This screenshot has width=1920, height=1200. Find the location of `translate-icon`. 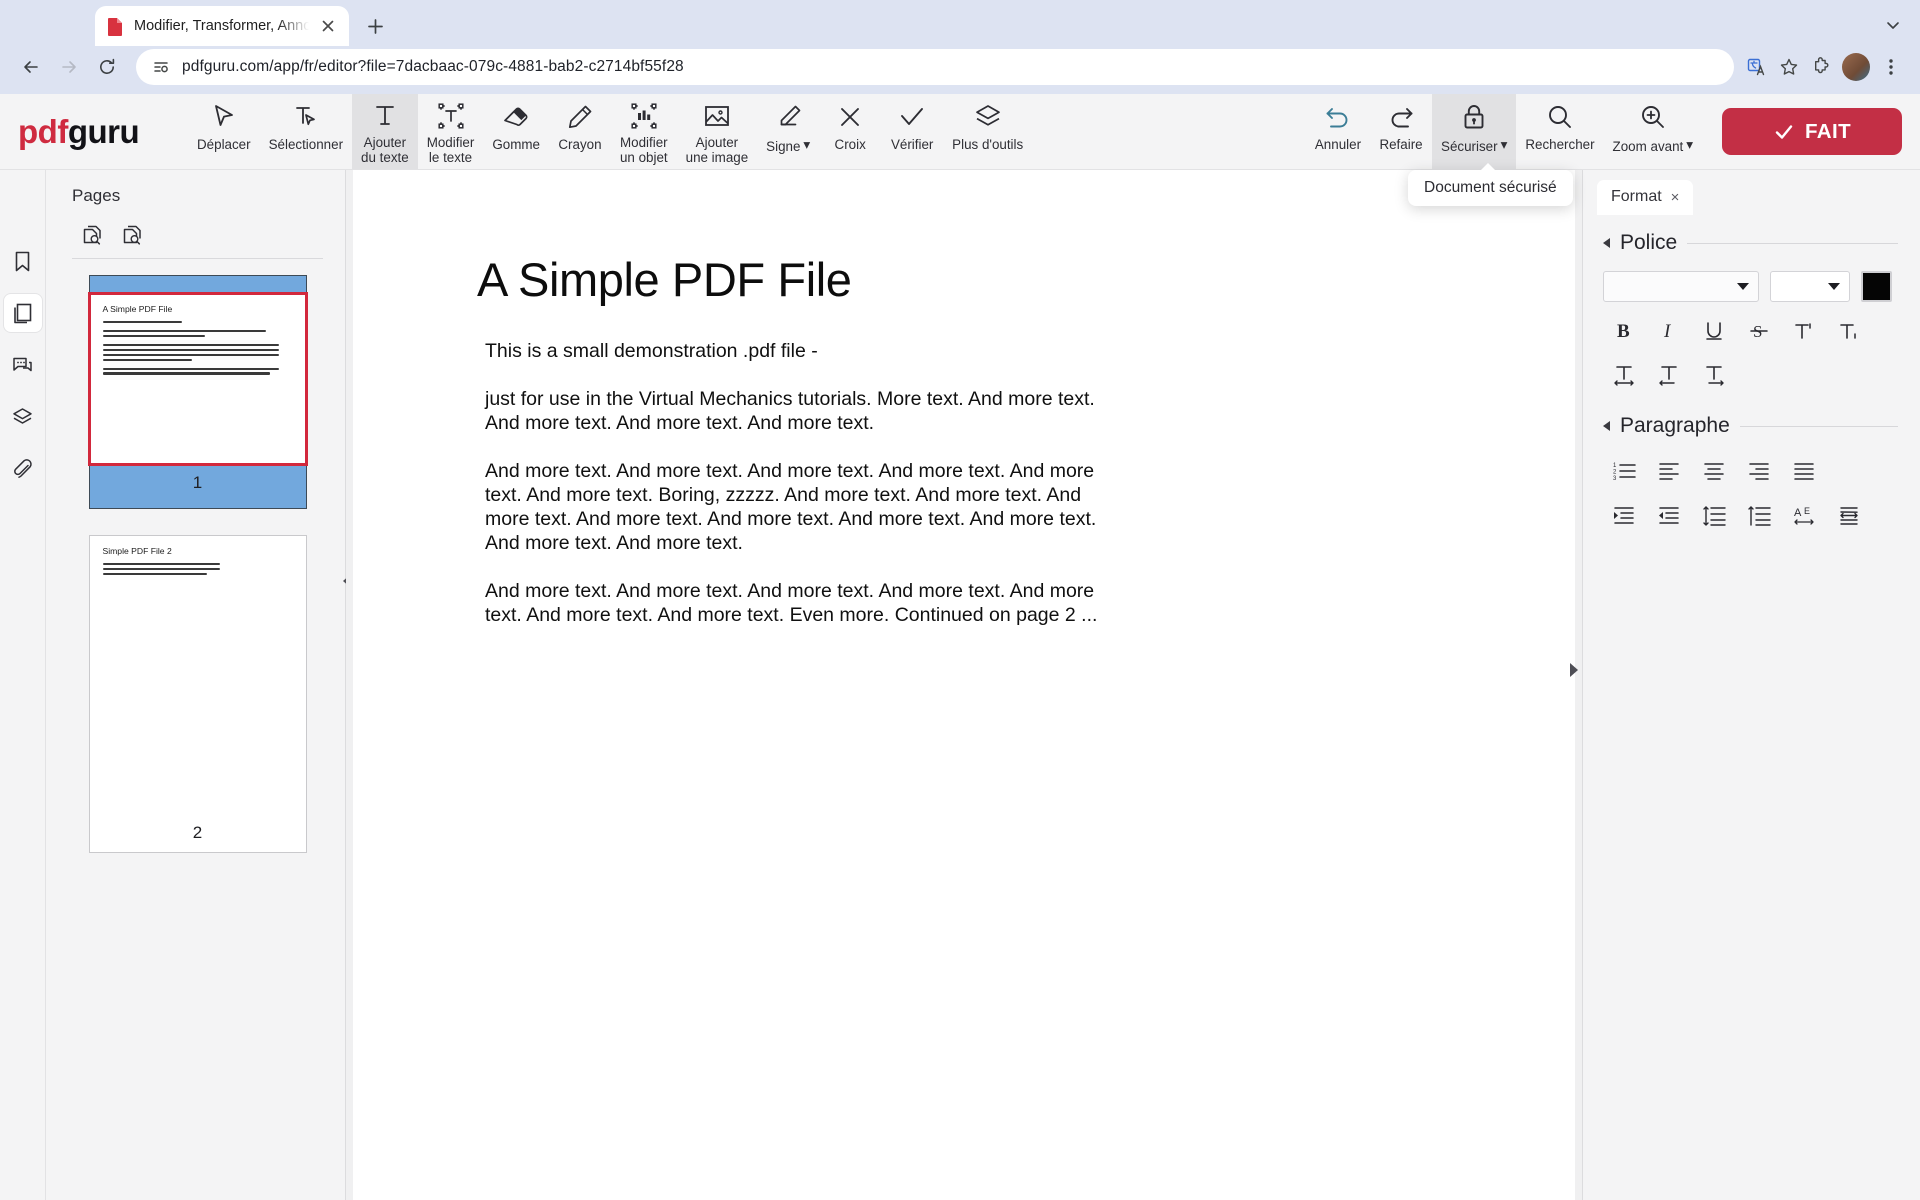

translate-icon is located at coordinates (1757, 67).